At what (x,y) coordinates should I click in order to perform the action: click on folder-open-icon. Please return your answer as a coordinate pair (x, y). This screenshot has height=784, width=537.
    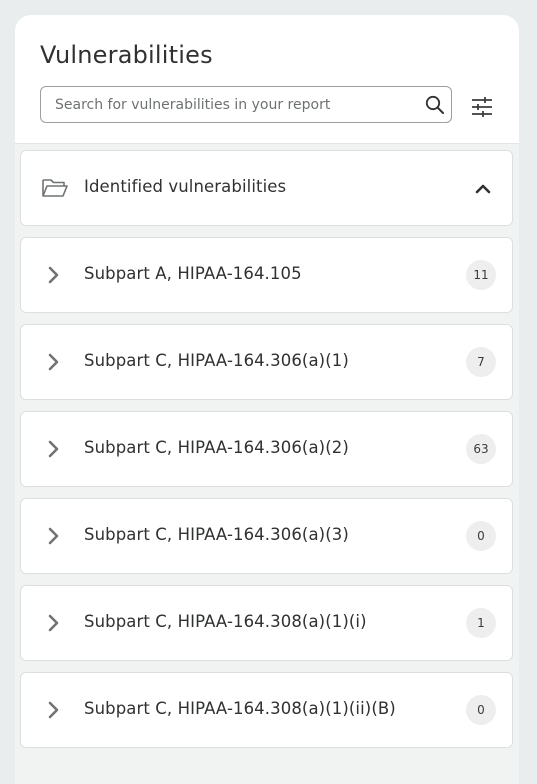
    Looking at the image, I should click on (55, 188).